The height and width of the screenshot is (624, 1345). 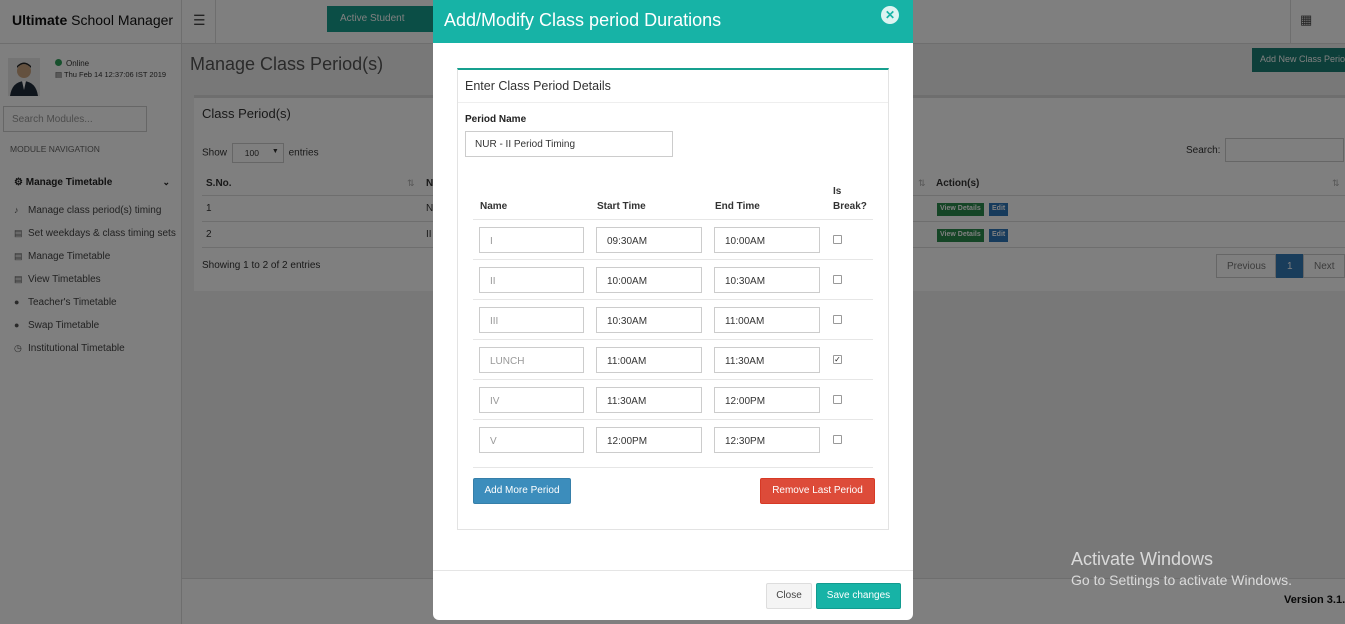 What do you see at coordinates (569, 144) in the screenshot?
I see `period-name-input: NUR - II Period Timing` at bounding box center [569, 144].